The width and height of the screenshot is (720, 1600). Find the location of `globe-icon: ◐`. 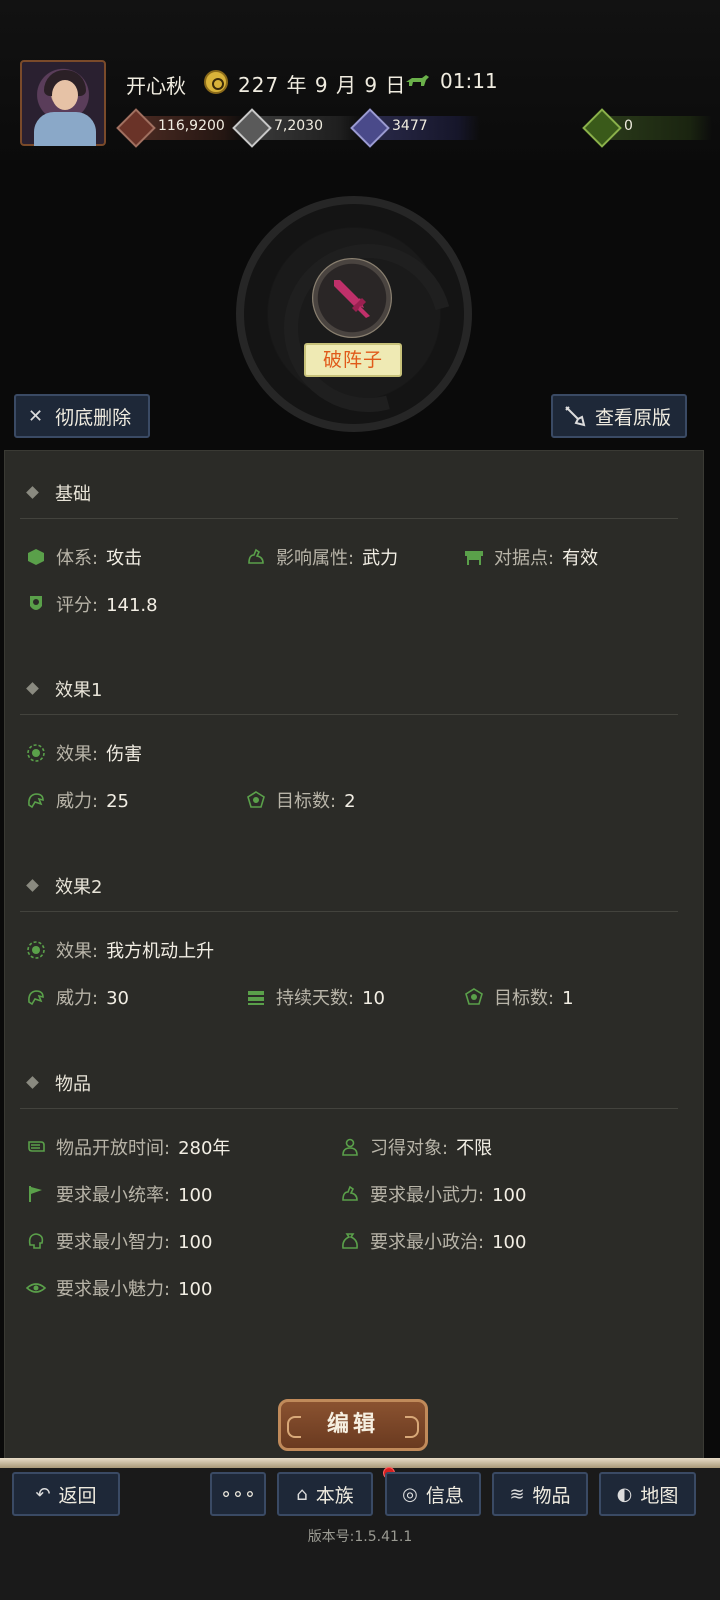

globe-icon: ◐ is located at coordinates (624, 1494).